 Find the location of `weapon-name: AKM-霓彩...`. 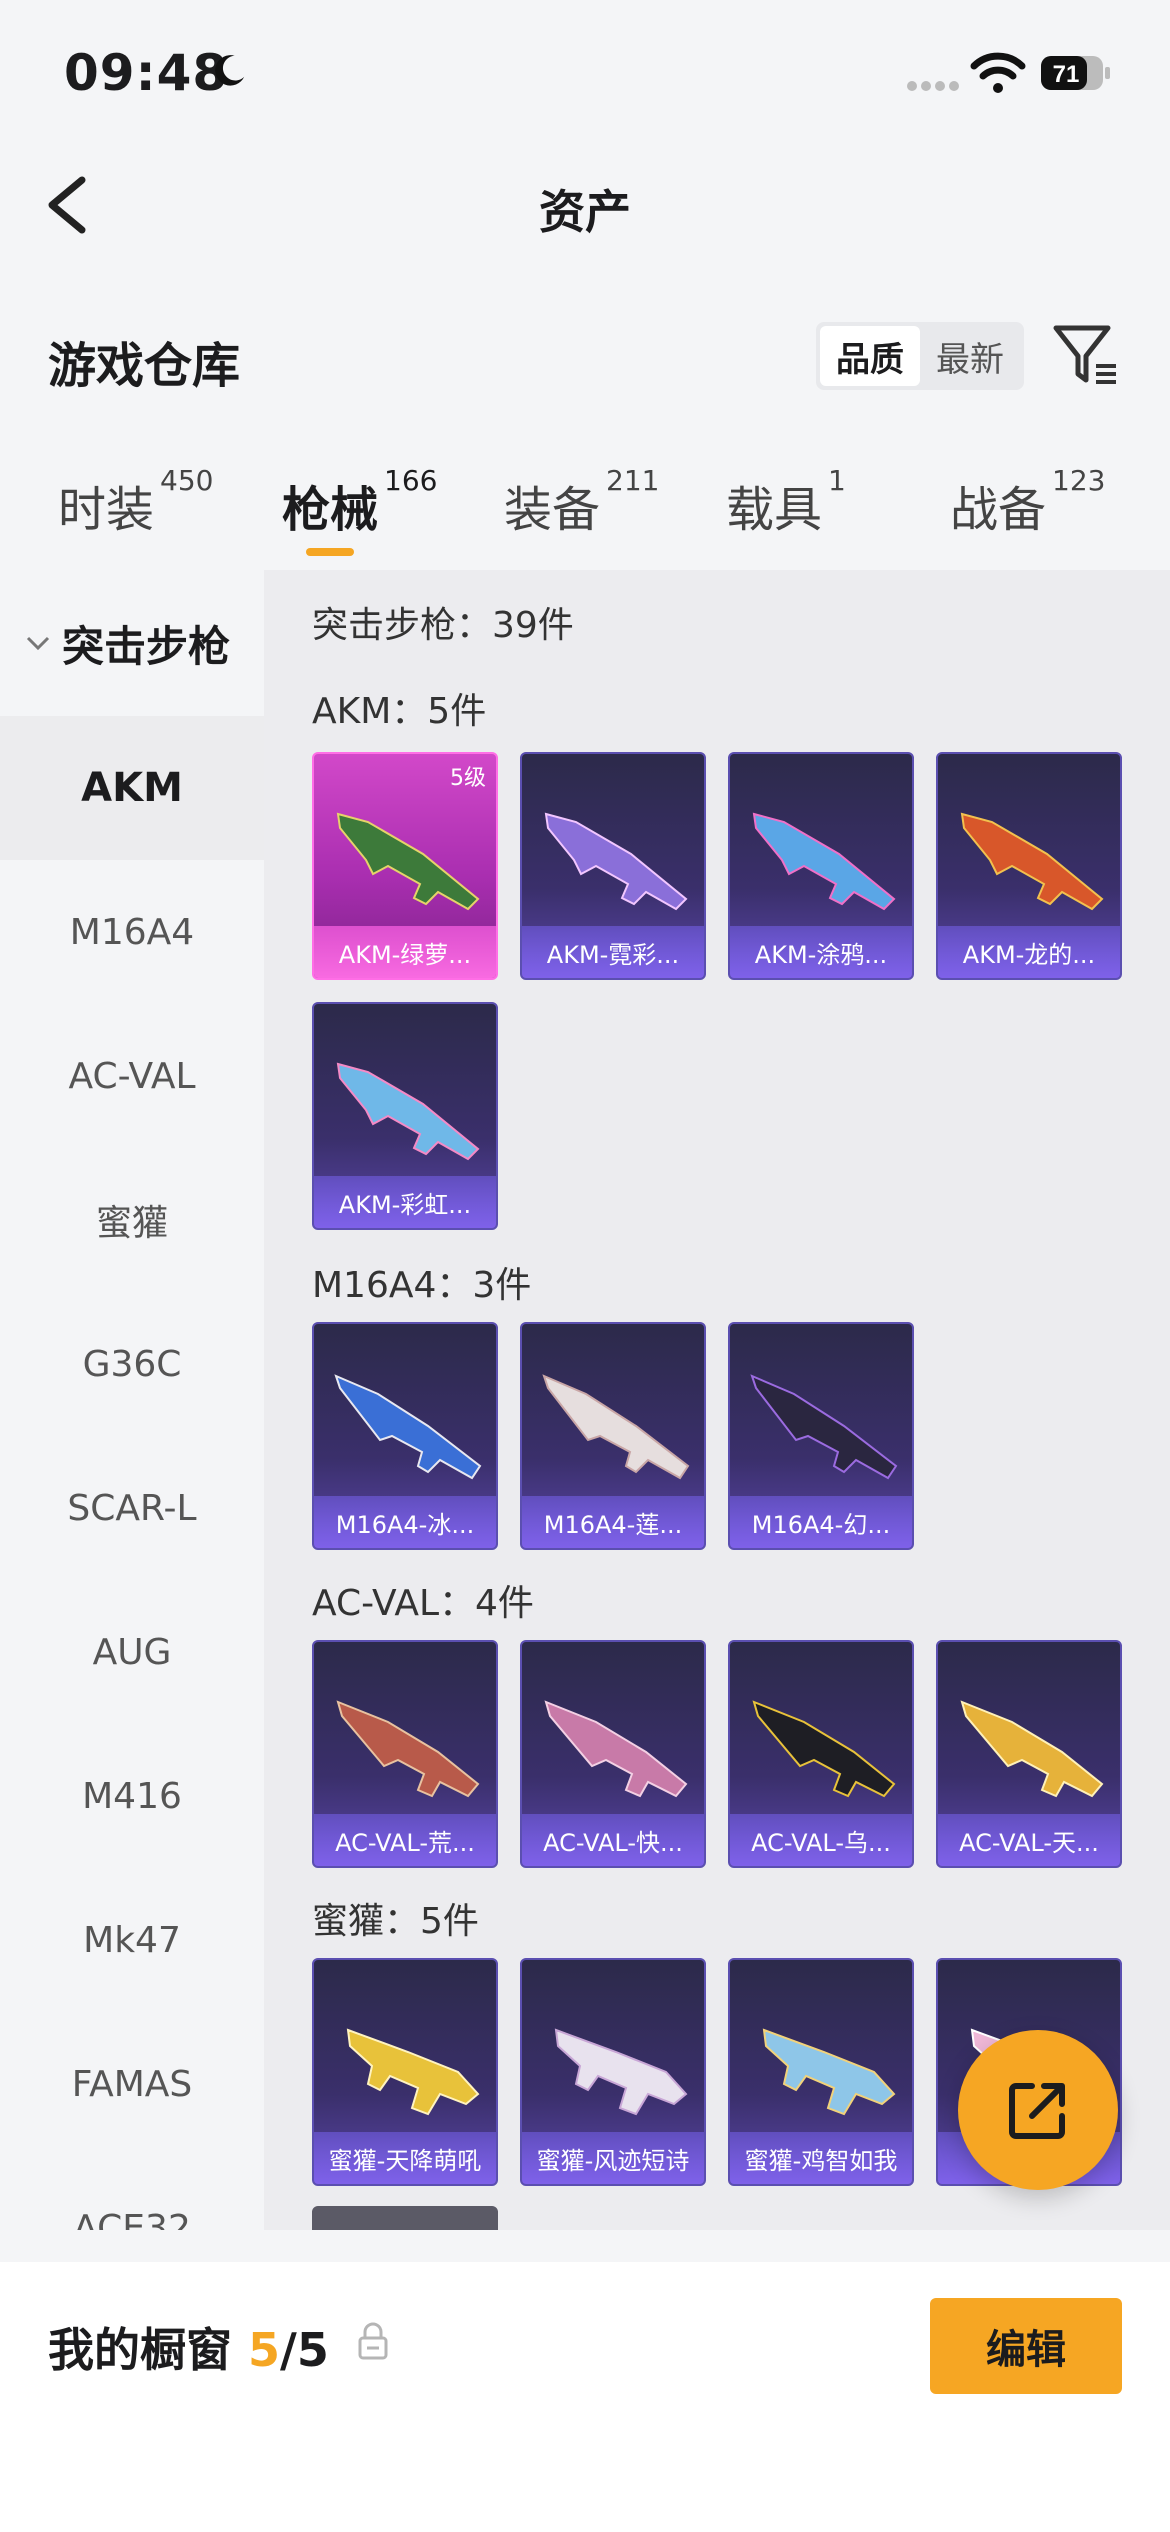

weapon-name: AKM-霓彩... is located at coordinates (613, 952).